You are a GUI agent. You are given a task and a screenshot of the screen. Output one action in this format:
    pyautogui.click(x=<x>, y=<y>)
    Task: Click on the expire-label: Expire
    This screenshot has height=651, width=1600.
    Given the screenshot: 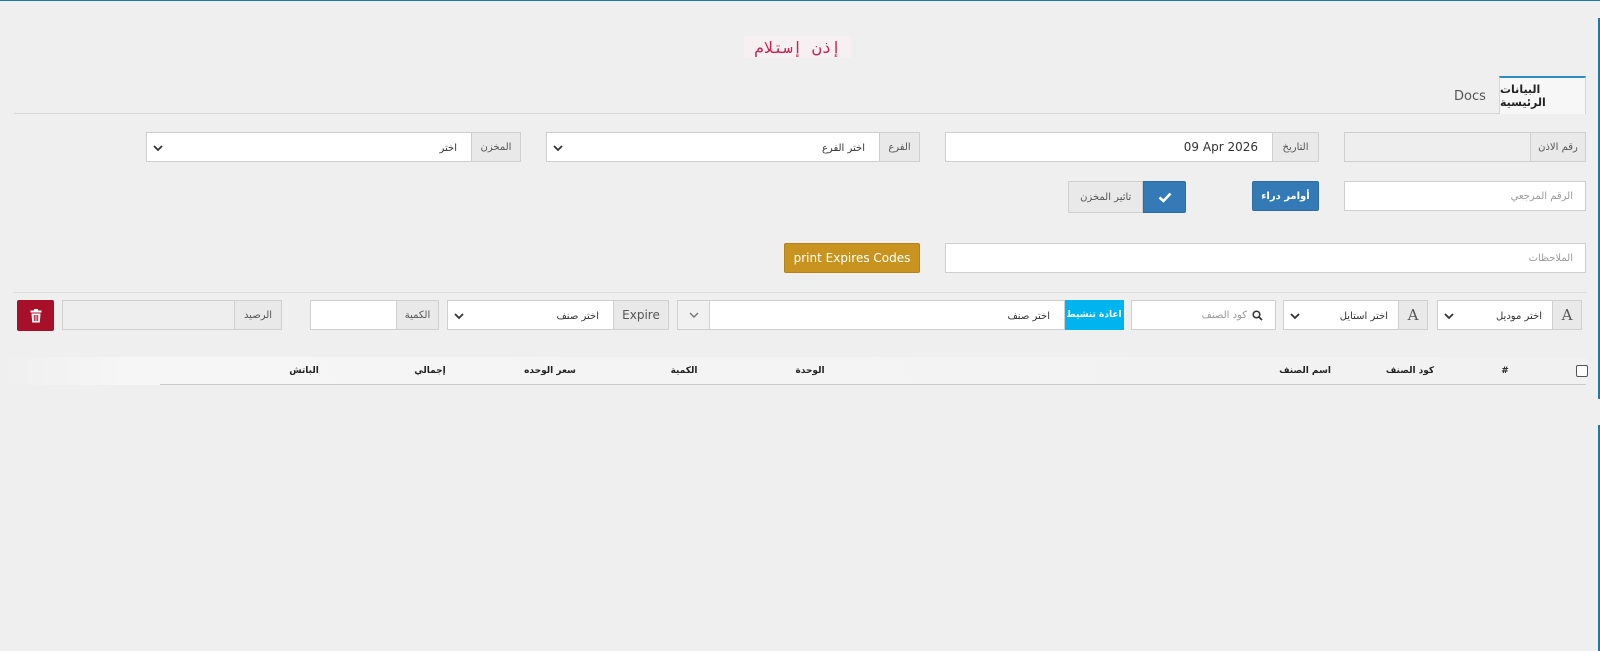 What is the action you would take?
    pyautogui.click(x=641, y=315)
    